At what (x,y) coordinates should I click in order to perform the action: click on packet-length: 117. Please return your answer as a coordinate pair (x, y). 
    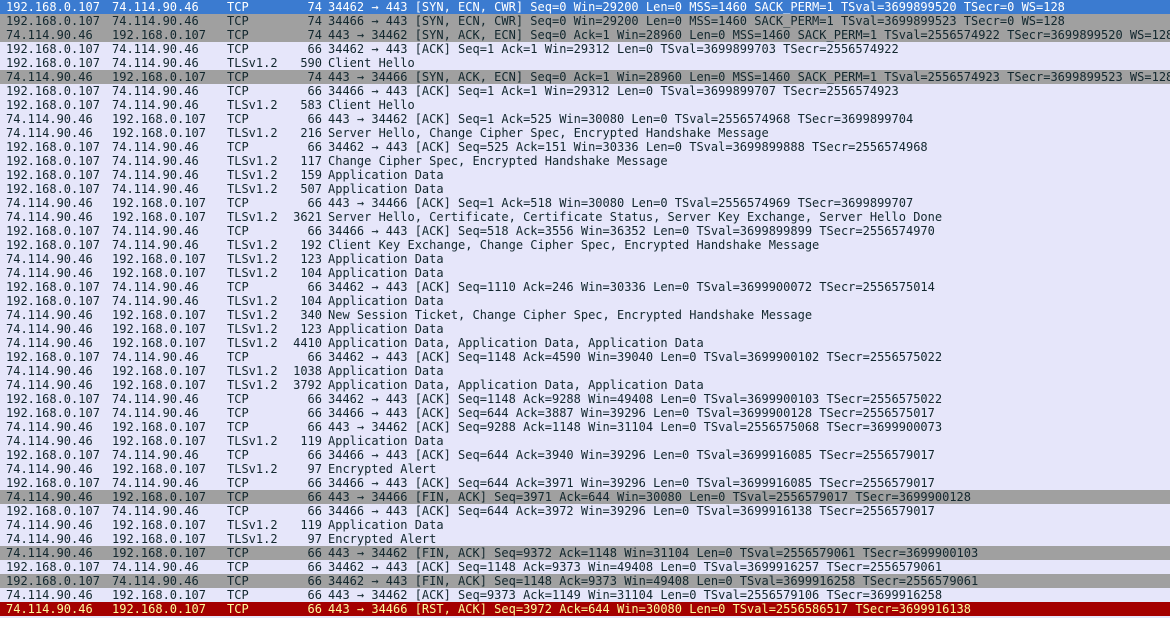
    Looking at the image, I should click on (311, 161).